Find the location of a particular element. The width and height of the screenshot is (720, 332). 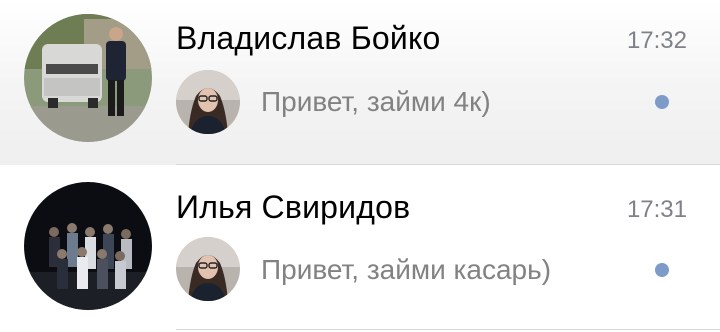

contact-name: Илья Свиридов is located at coordinates (293, 207).